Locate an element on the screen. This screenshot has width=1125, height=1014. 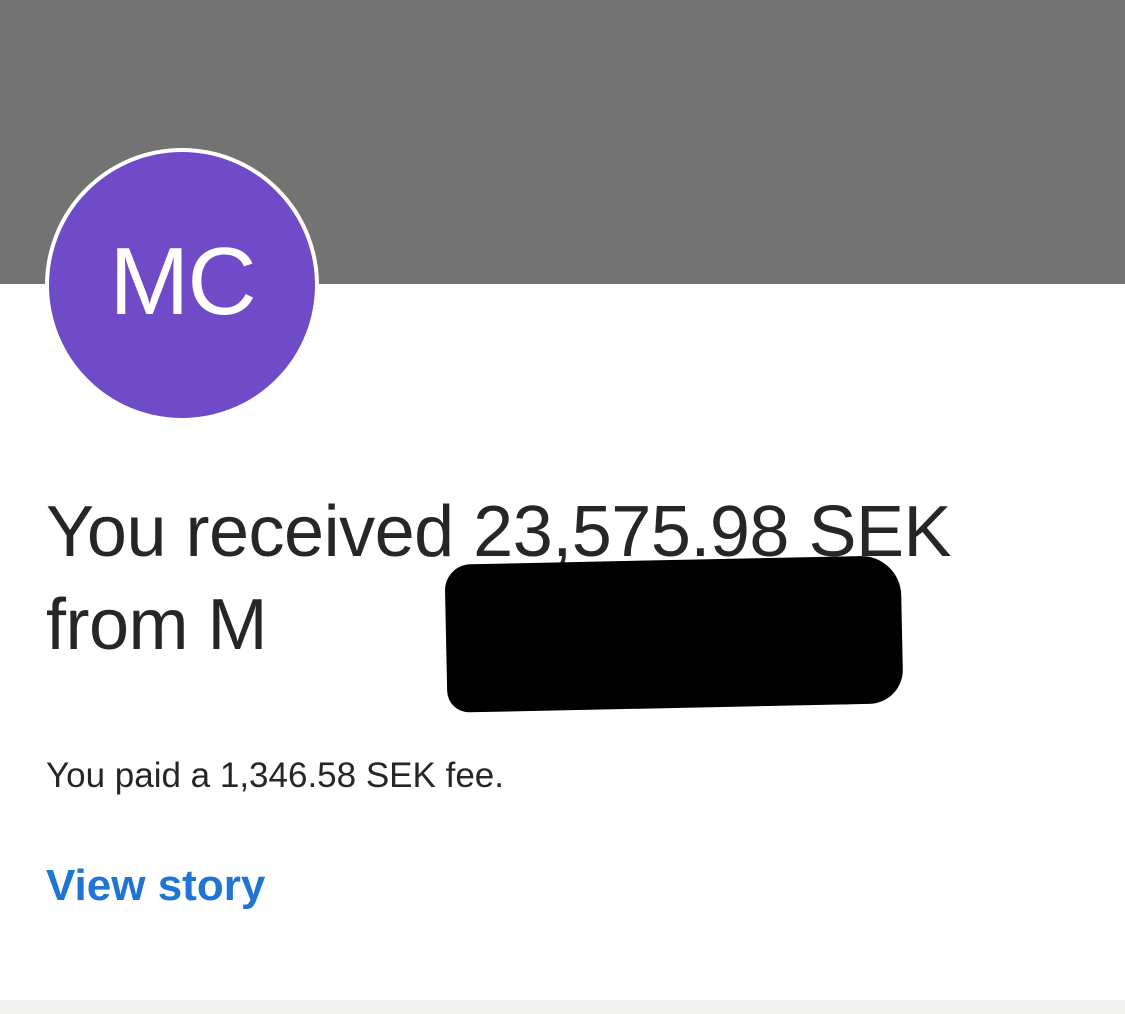
avatar: MC is located at coordinates (182, 285).